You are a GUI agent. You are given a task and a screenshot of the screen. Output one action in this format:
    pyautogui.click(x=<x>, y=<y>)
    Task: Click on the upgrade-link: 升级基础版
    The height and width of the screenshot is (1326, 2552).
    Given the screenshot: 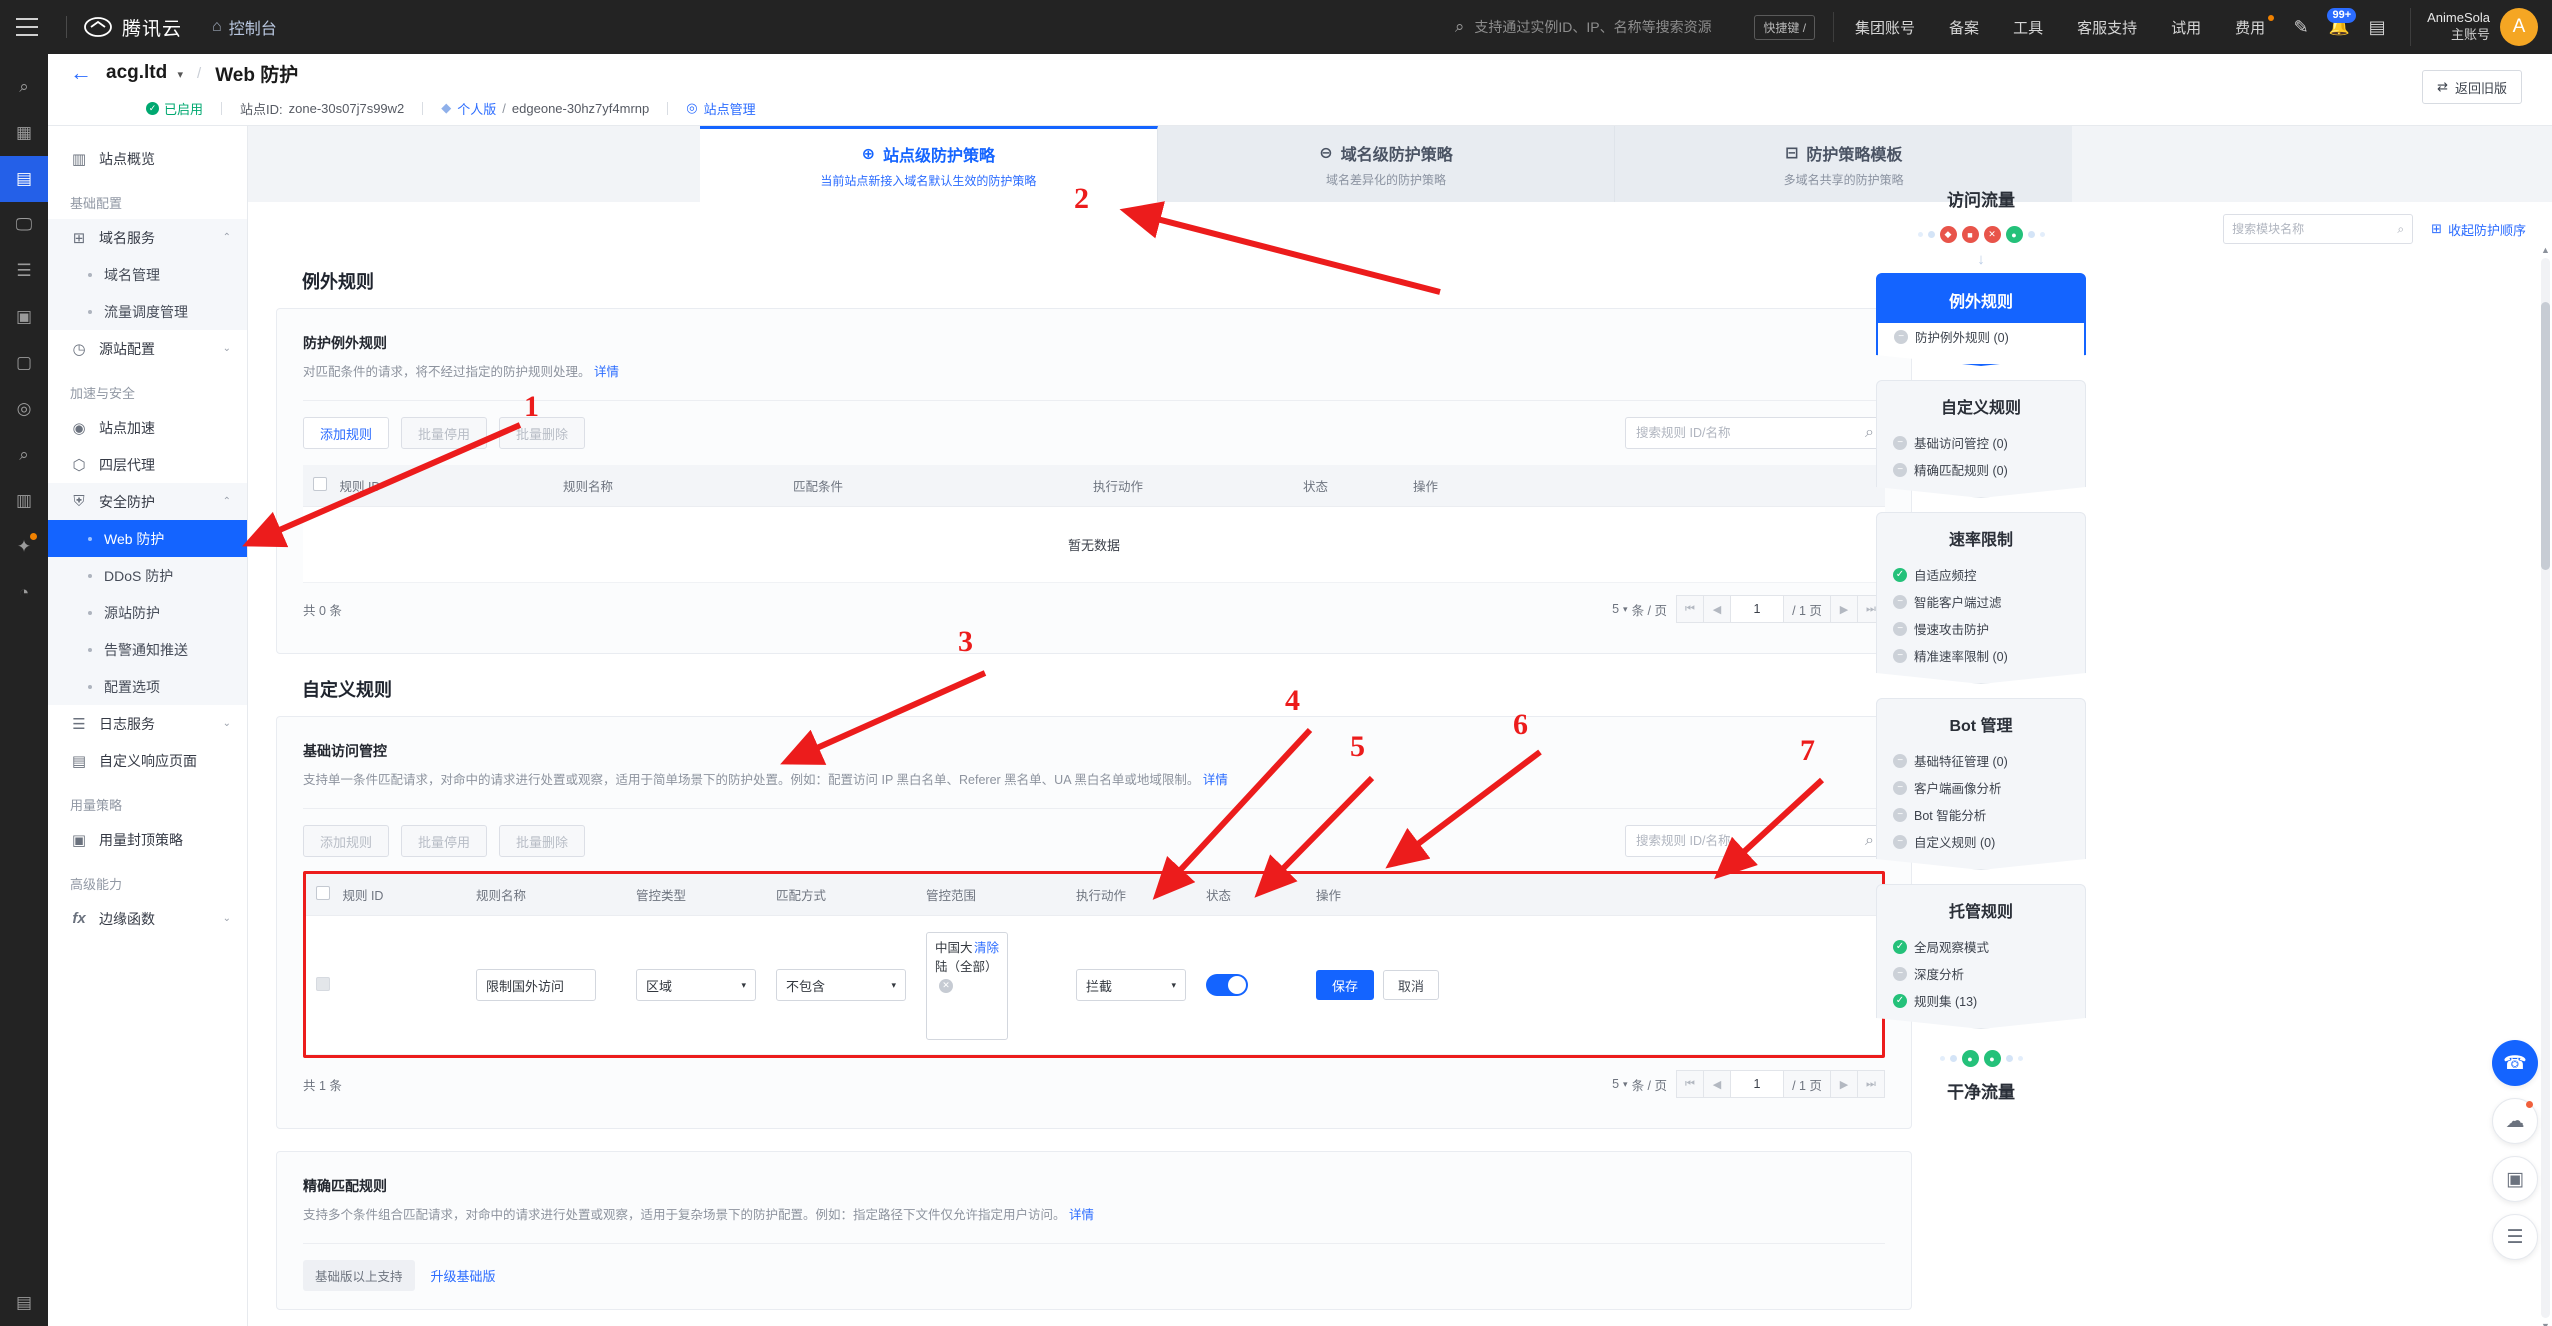 What is the action you would take?
    pyautogui.click(x=463, y=1275)
    